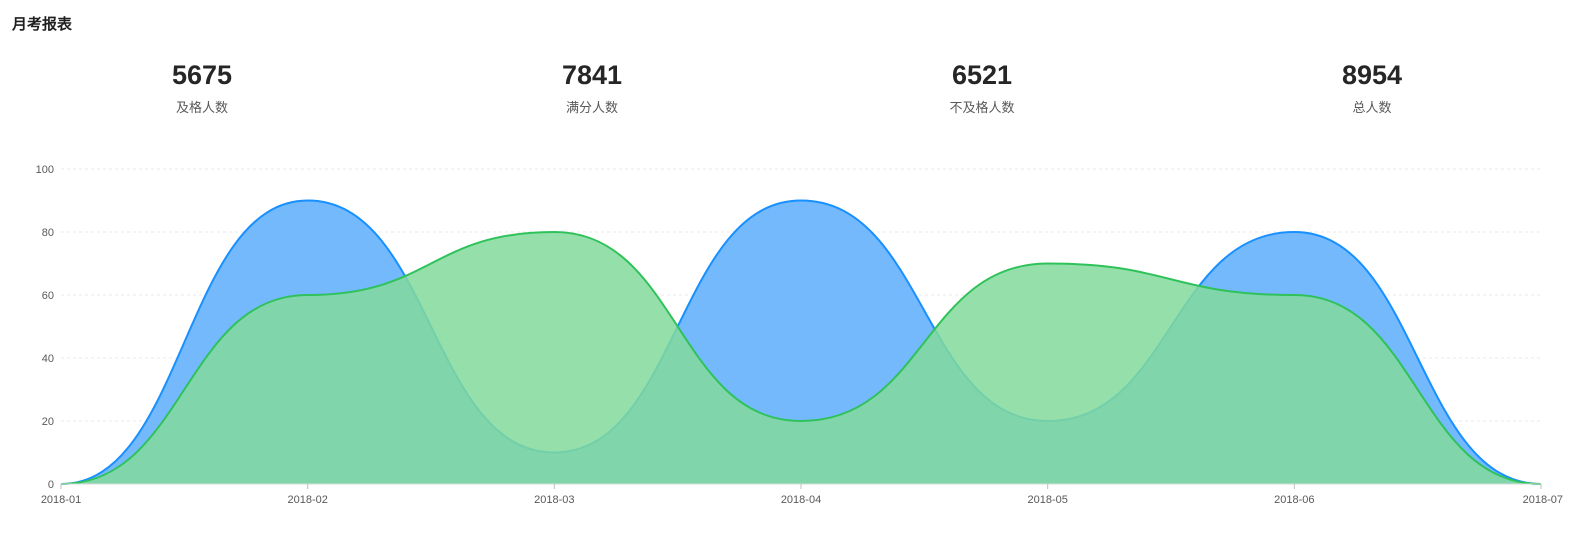 The height and width of the screenshot is (555, 1591). Describe the element at coordinates (48, 422) in the screenshot. I see `y-tick-label: 20` at that location.